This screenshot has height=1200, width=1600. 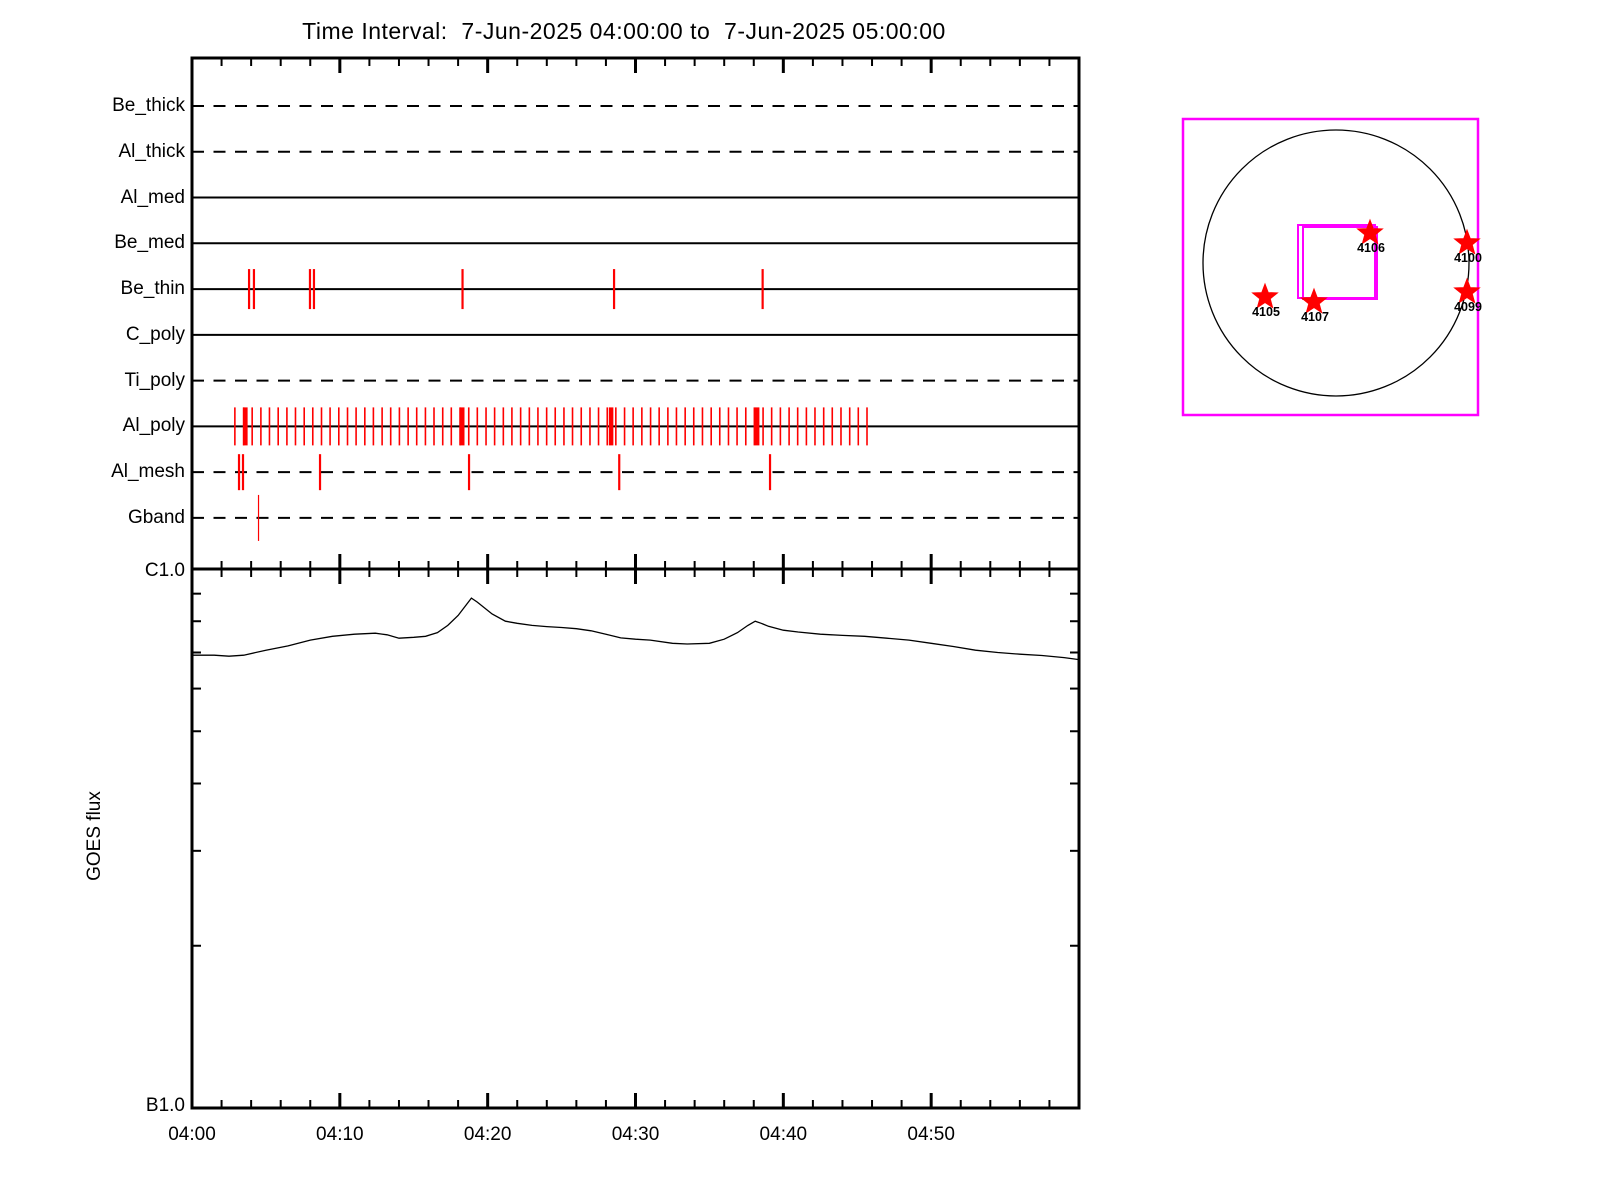 I want to click on goes-flux-curve, so click(x=636, y=629).